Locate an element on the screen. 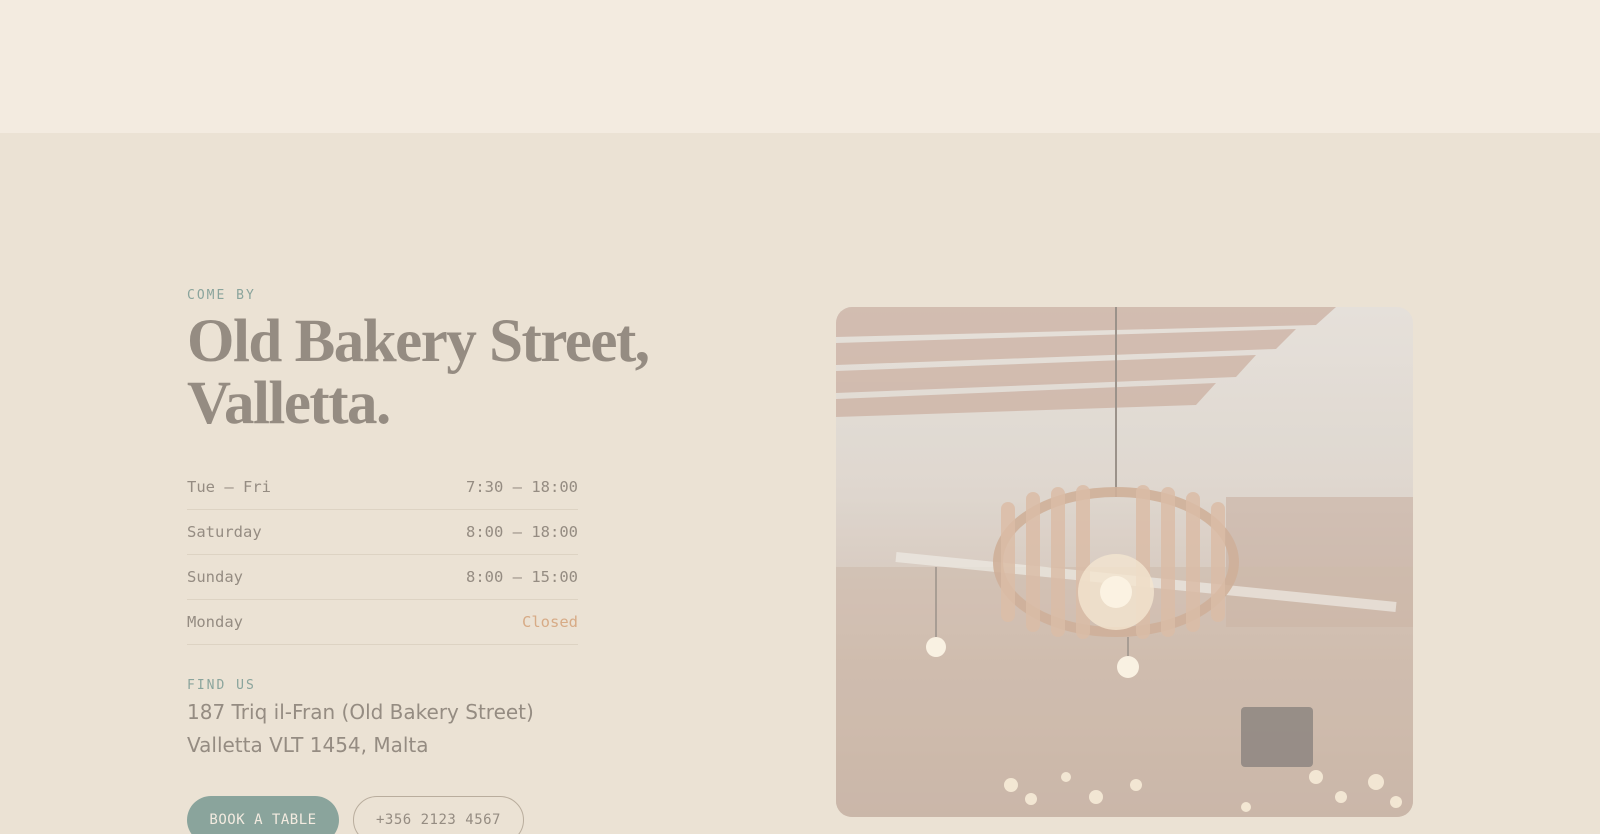 The height and width of the screenshot is (834, 1600). come-by-eyebrow: COME BY is located at coordinates (221, 295).